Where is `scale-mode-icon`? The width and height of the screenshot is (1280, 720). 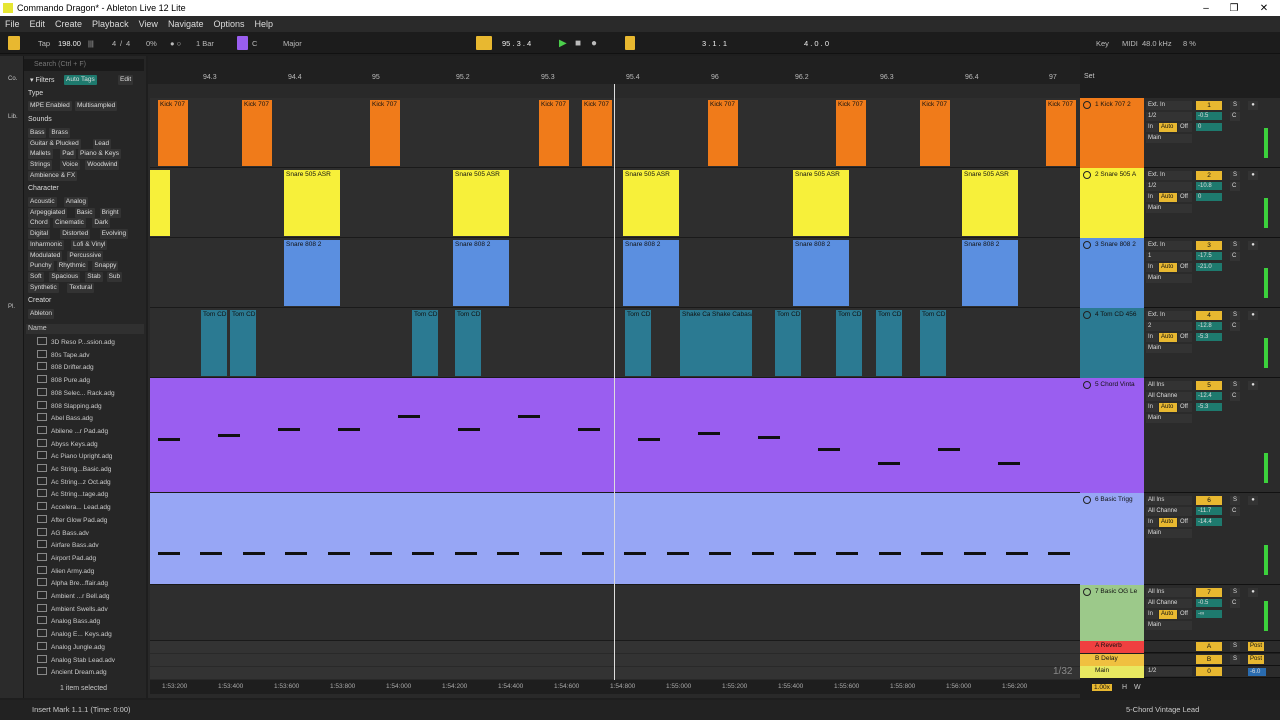
scale-mode-icon is located at coordinates (242, 43).